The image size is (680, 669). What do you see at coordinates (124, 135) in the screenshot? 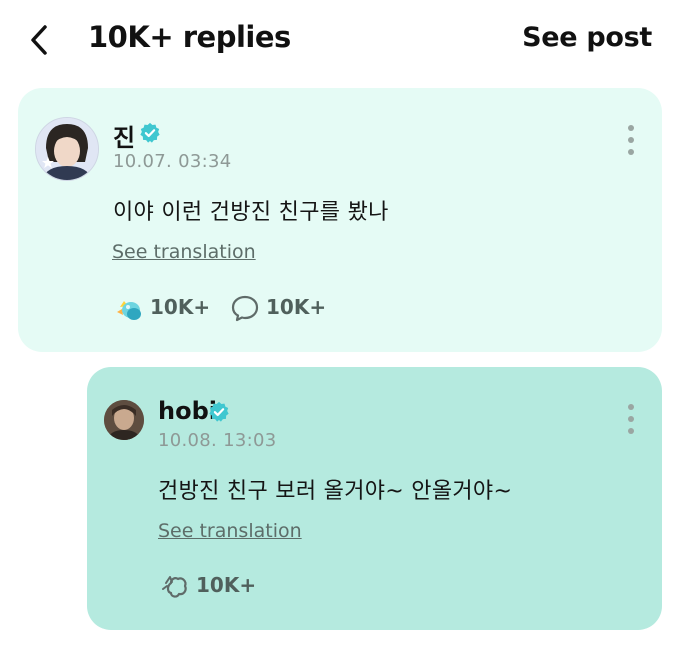
I see `author-name: 진` at bounding box center [124, 135].